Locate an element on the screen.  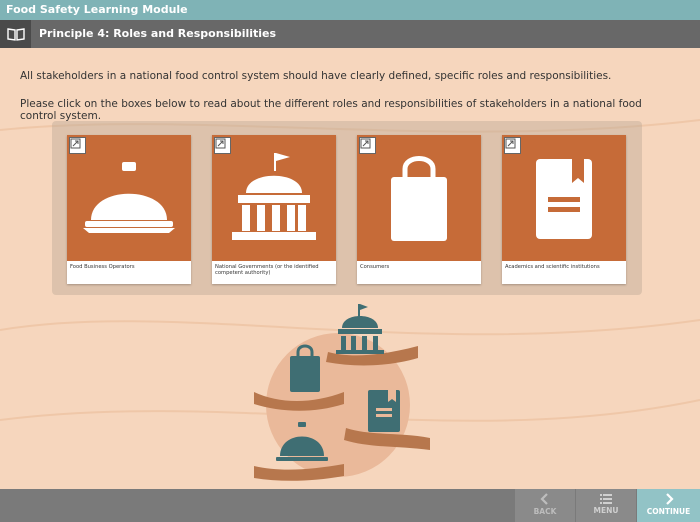
resources-button is located at coordinates (15, 34).